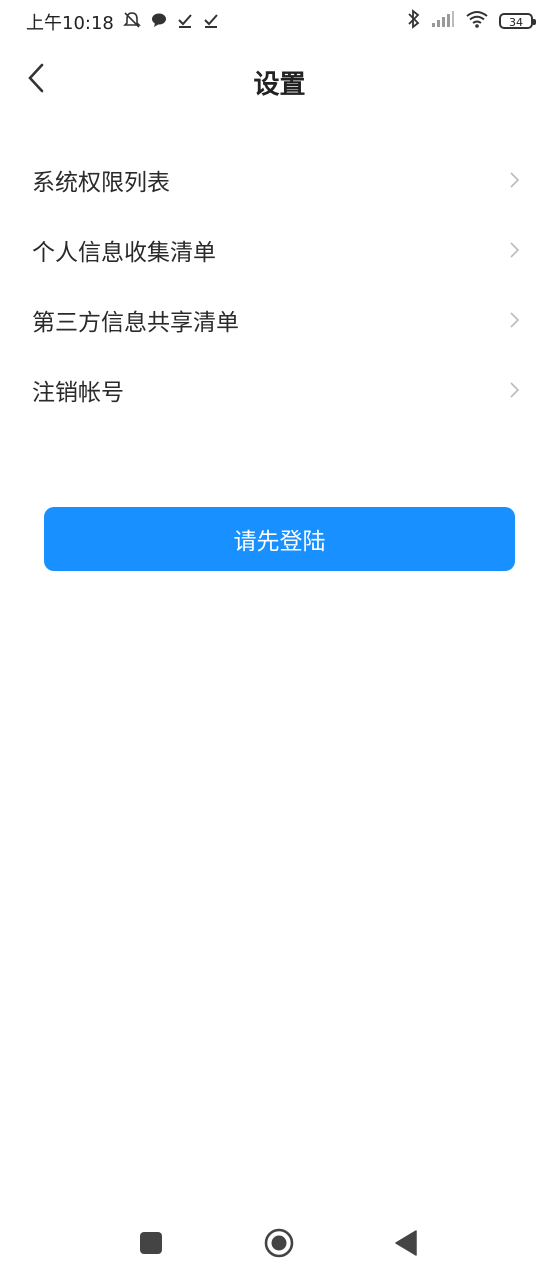 Image resolution: width=559 pixels, height=1280 pixels. Describe the element at coordinates (279, 539) in the screenshot. I see `login-button: 请先登陆` at that location.